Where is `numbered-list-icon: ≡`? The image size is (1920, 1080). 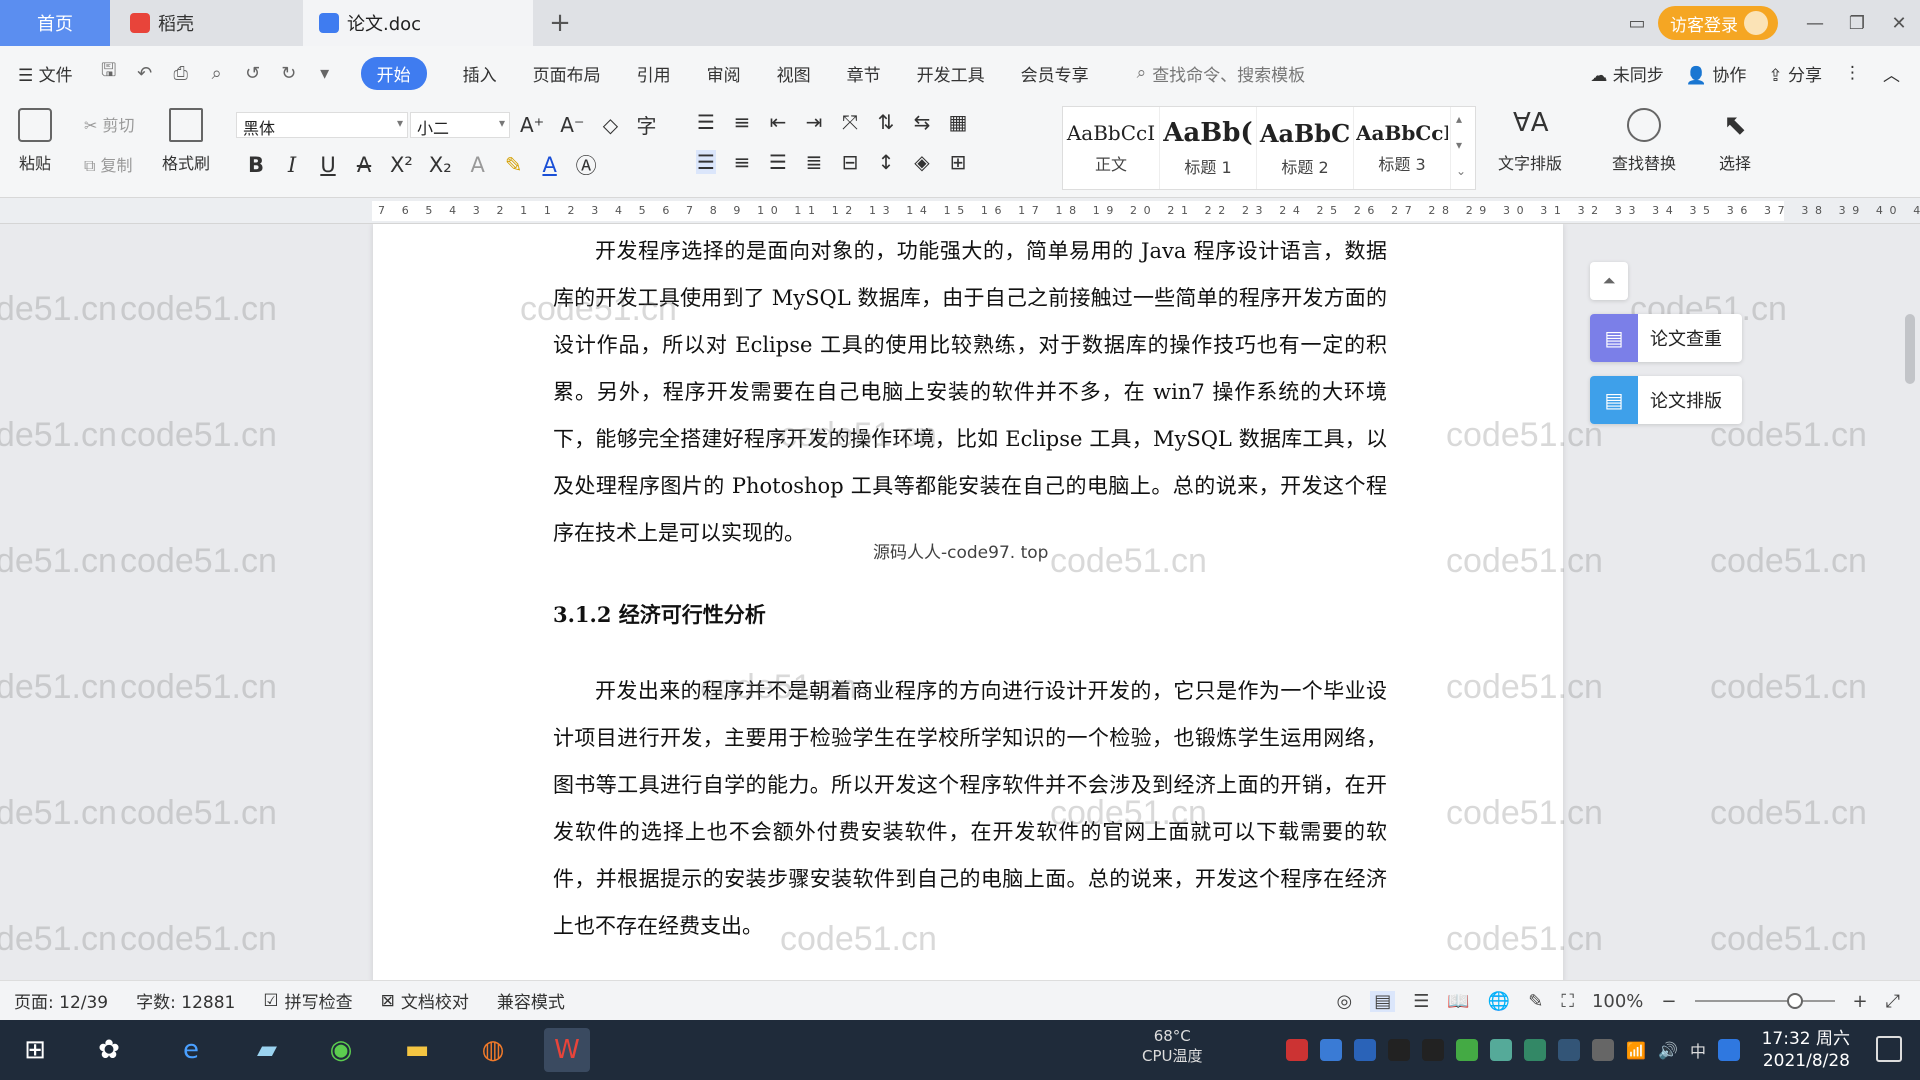
numbered-list-icon: ≡ is located at coordinates (742, 122).